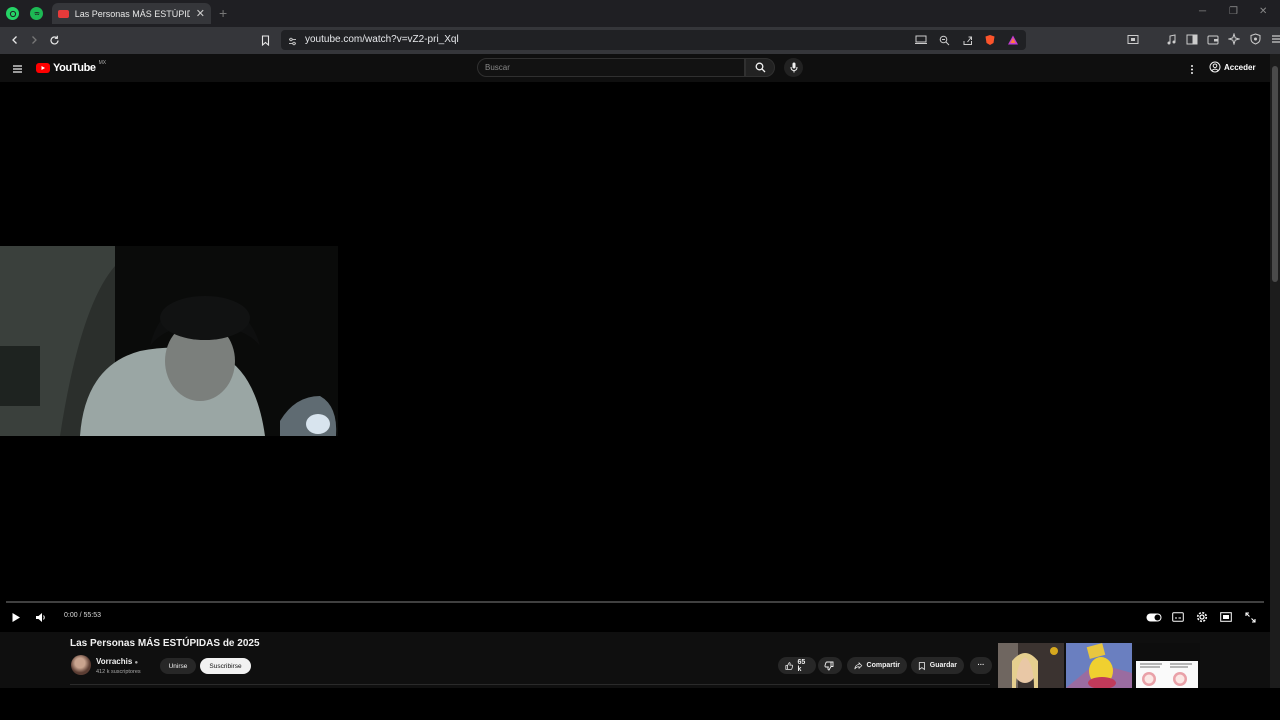  What do you see at coordinates (1171, 39) in the screenshot?
I see `music-icon` at bounding box center [1171, 39].